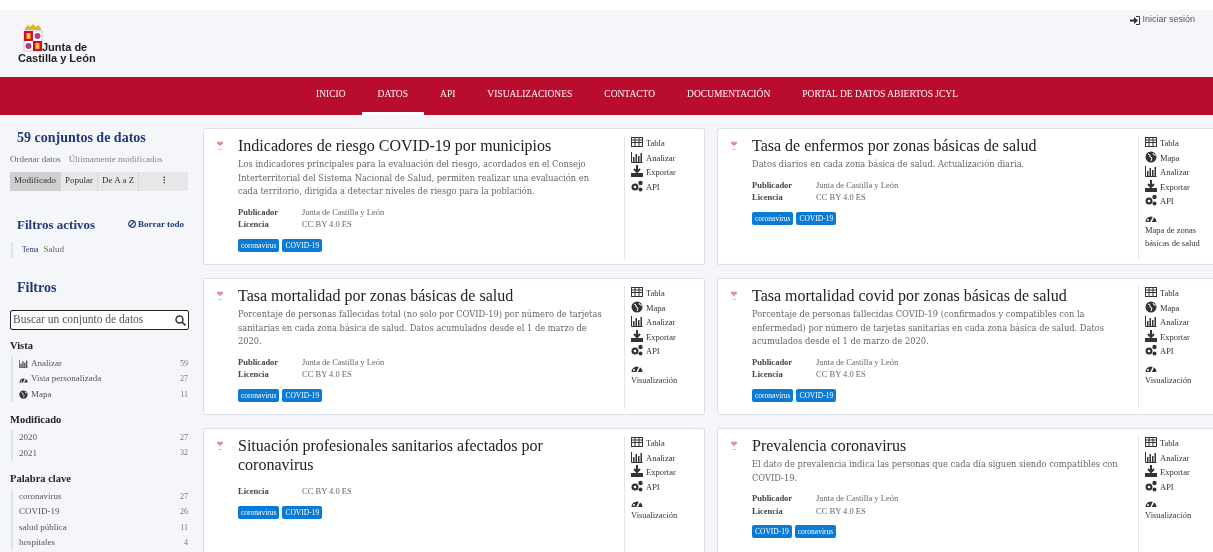 This screenshot has height=552, width=1213. Describe the element at coordinates (935, 471) in the screenshot. I see `dataset-description: El dato de prevalencia indica las personas que cada día siguen siendo compatibles con COVID-19.` at that location.